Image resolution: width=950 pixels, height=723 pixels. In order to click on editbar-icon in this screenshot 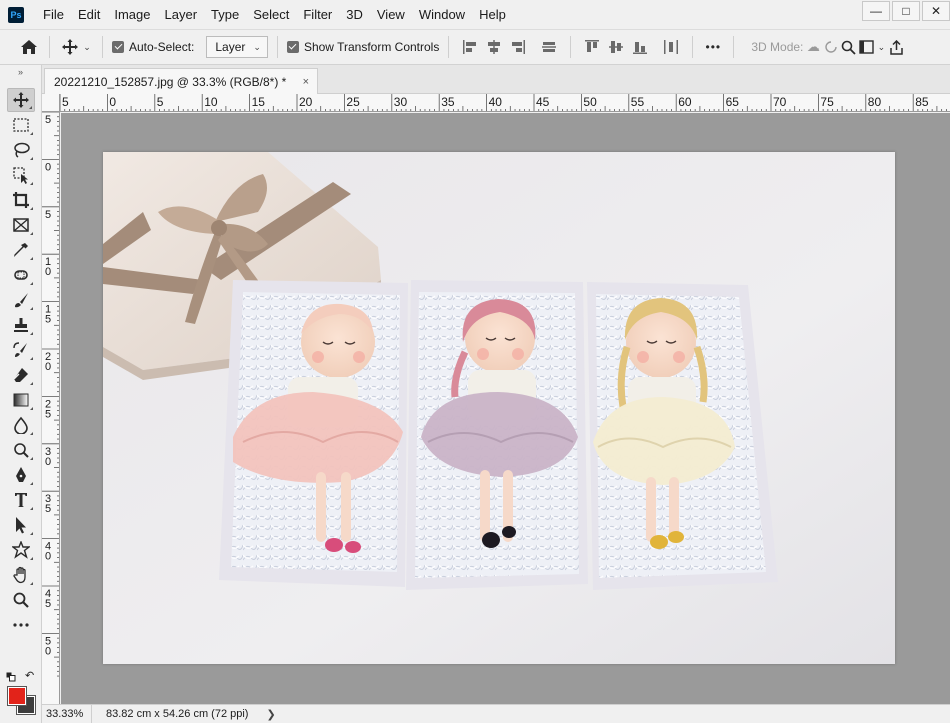, I will do `click(21, 625)`.